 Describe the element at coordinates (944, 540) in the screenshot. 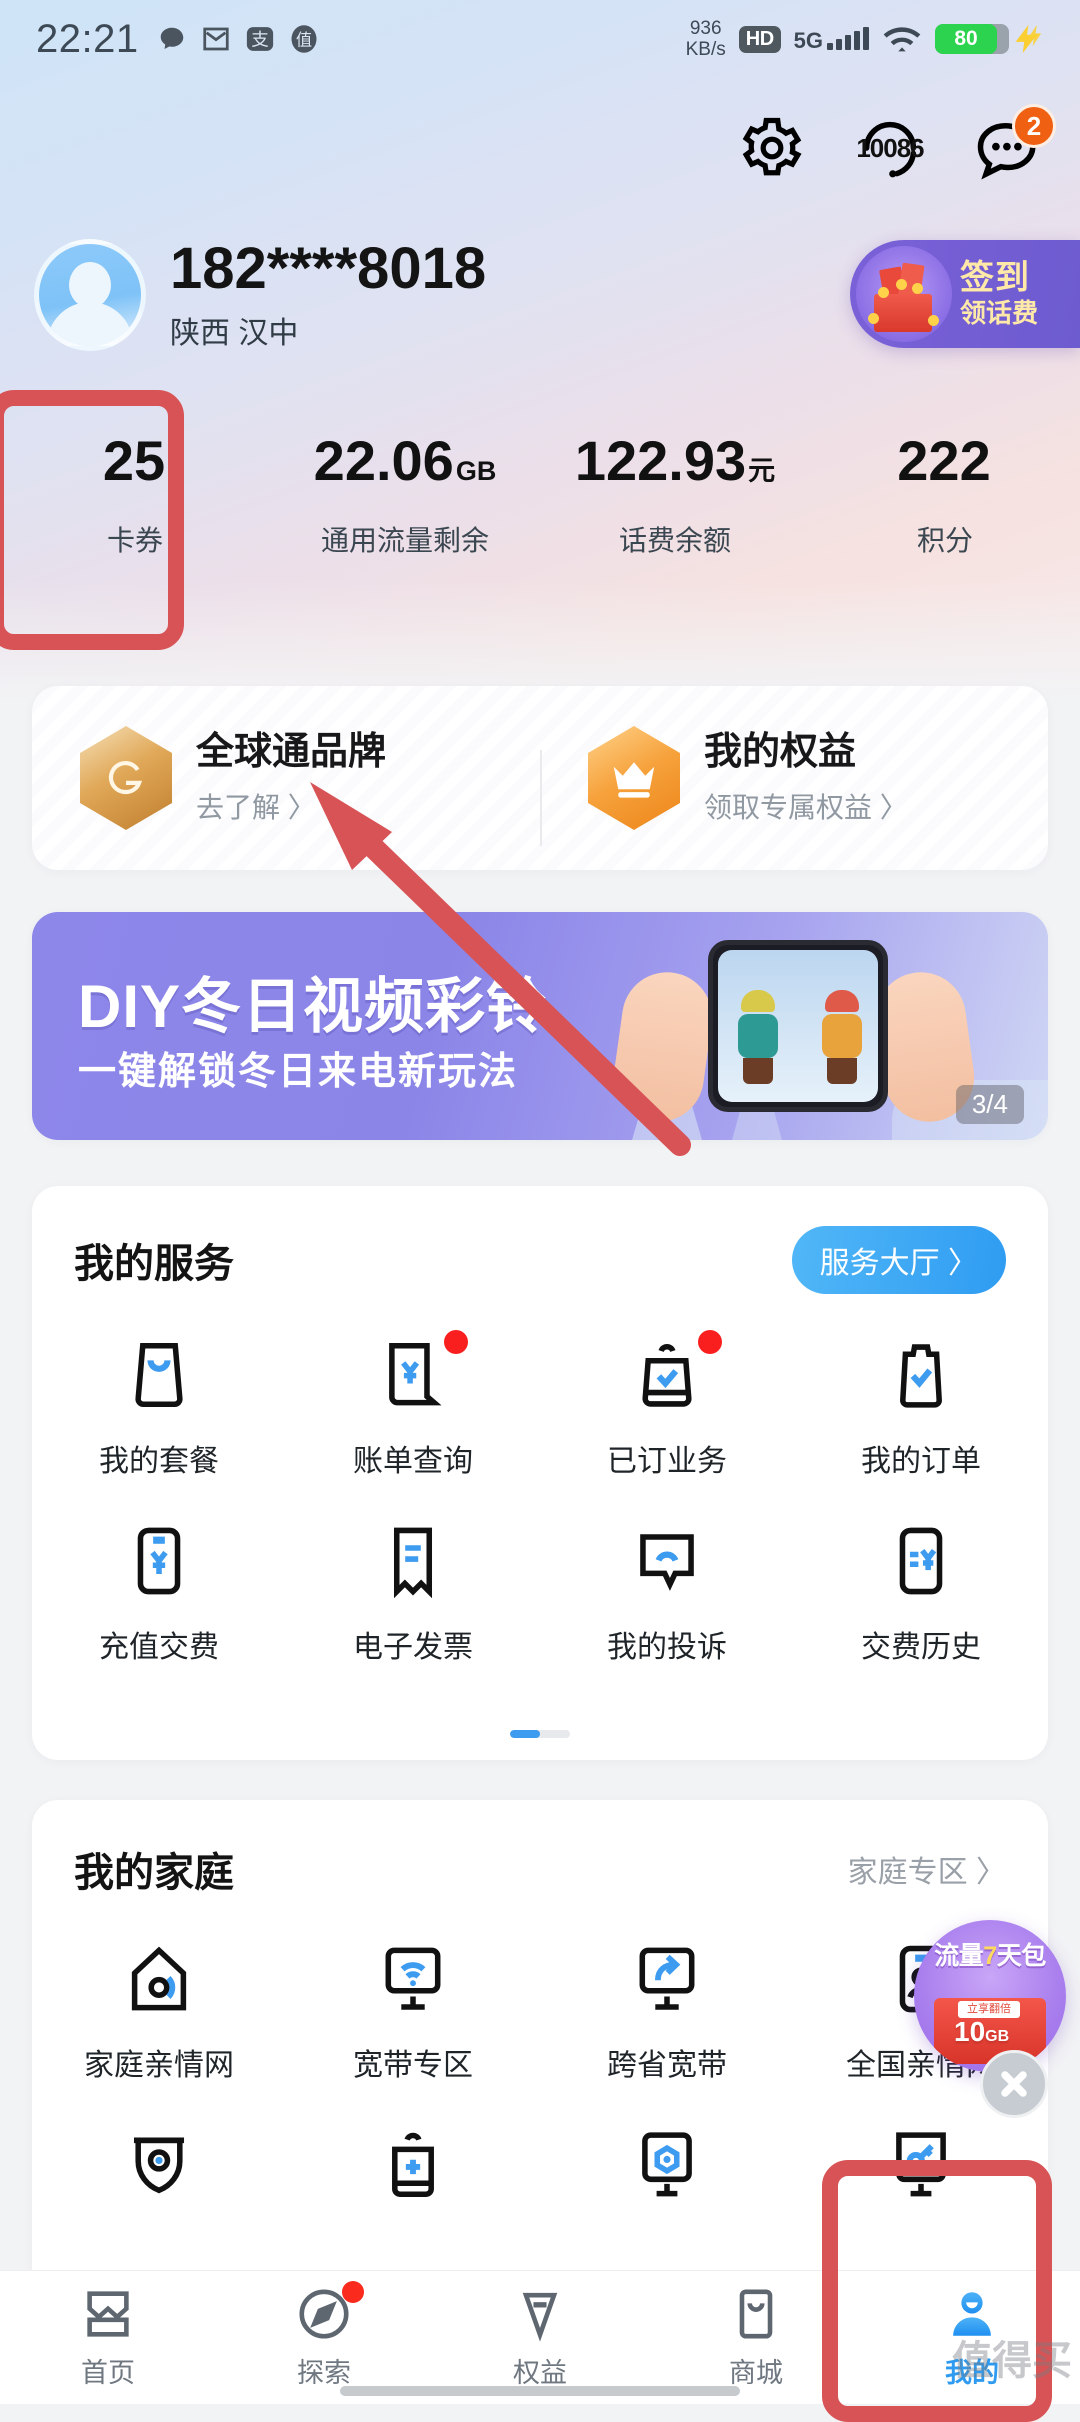

I see `stat-label: 积分` at that location.